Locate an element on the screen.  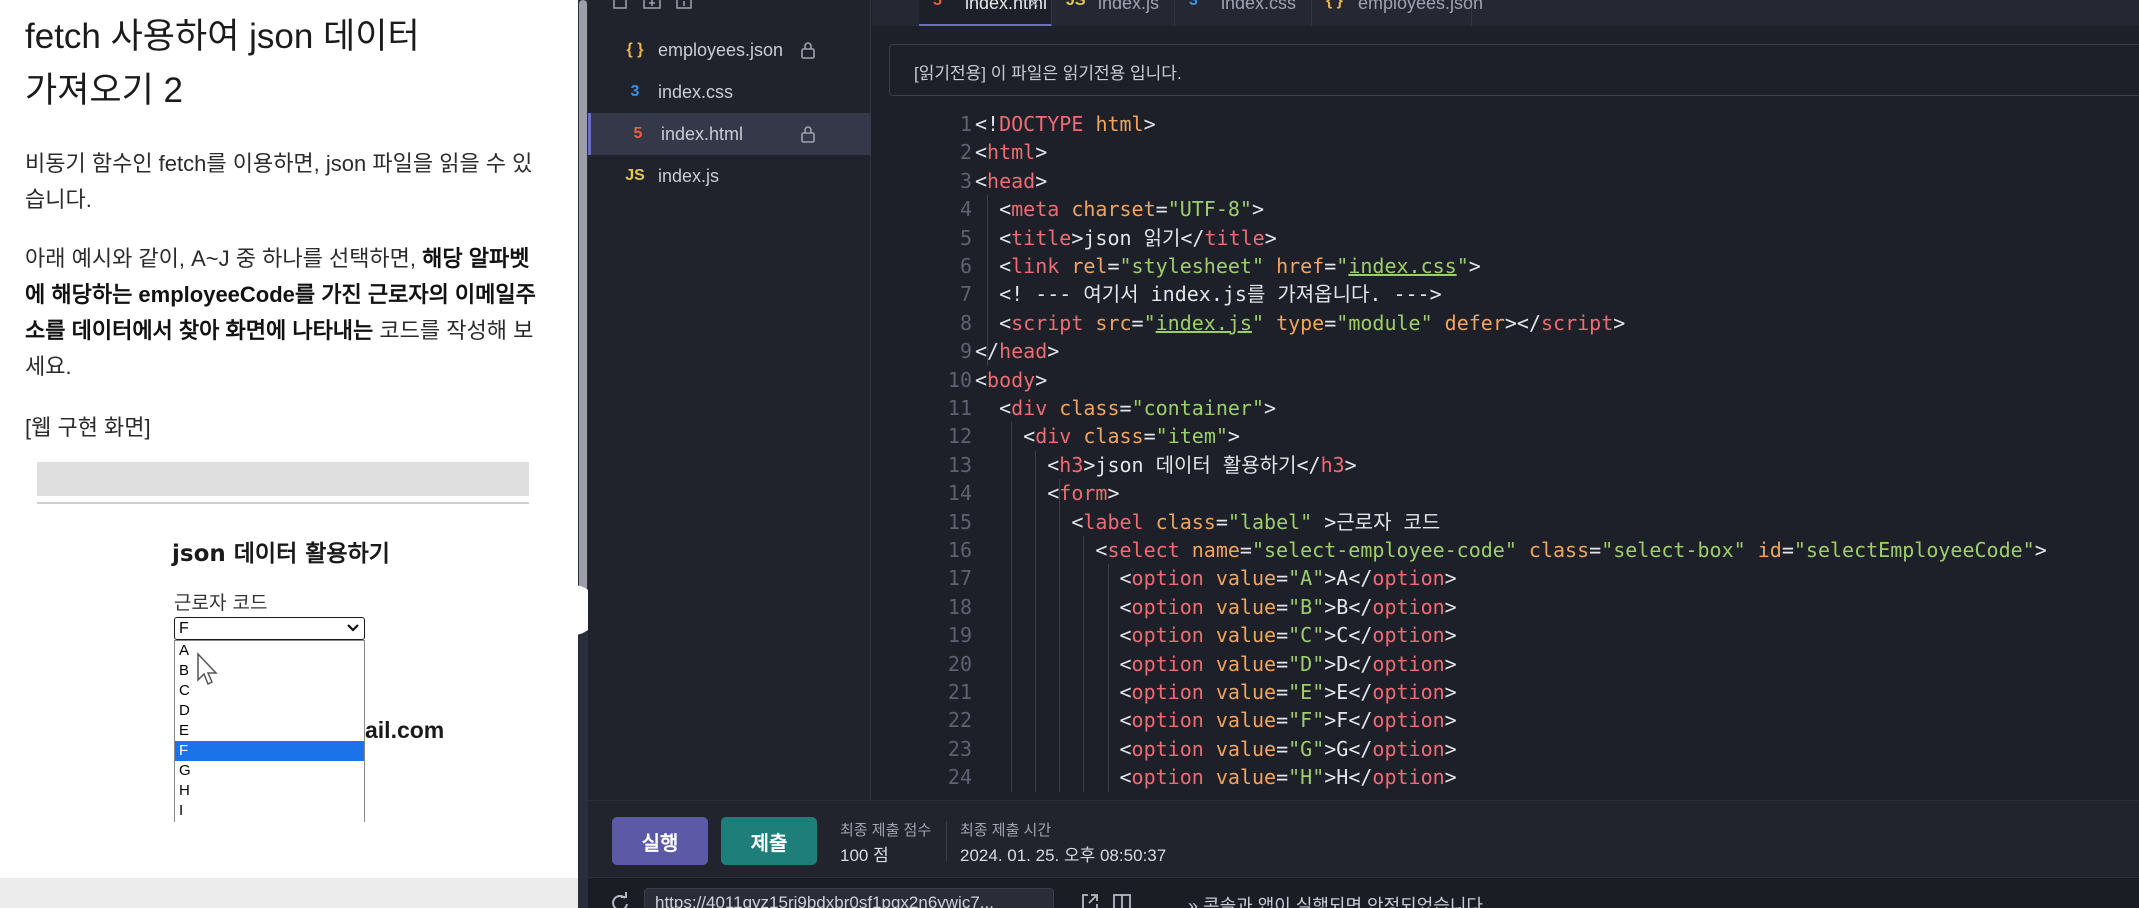
meta-divider is located at coordinates (946, 841).